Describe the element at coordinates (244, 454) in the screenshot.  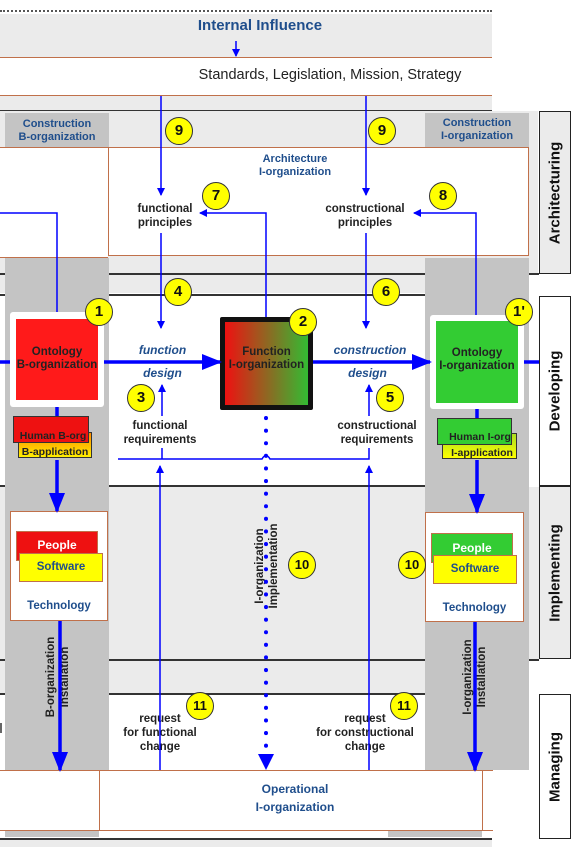
I see `requirements-feedback-line` at that location.